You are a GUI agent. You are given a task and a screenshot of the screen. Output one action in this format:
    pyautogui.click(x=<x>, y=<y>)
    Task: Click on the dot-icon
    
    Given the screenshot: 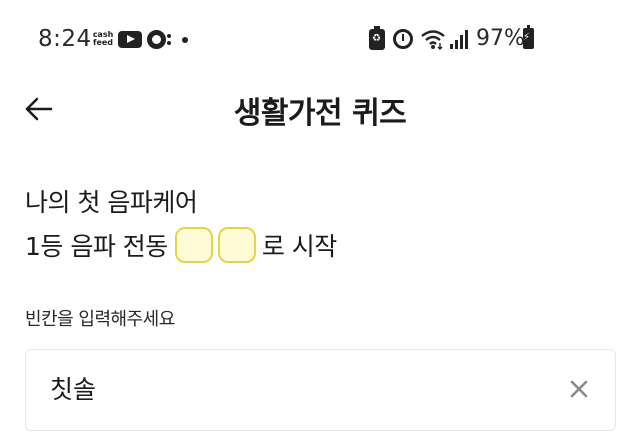 What is the action you would take?
    pyautogui.click(x=185, y=40)
    